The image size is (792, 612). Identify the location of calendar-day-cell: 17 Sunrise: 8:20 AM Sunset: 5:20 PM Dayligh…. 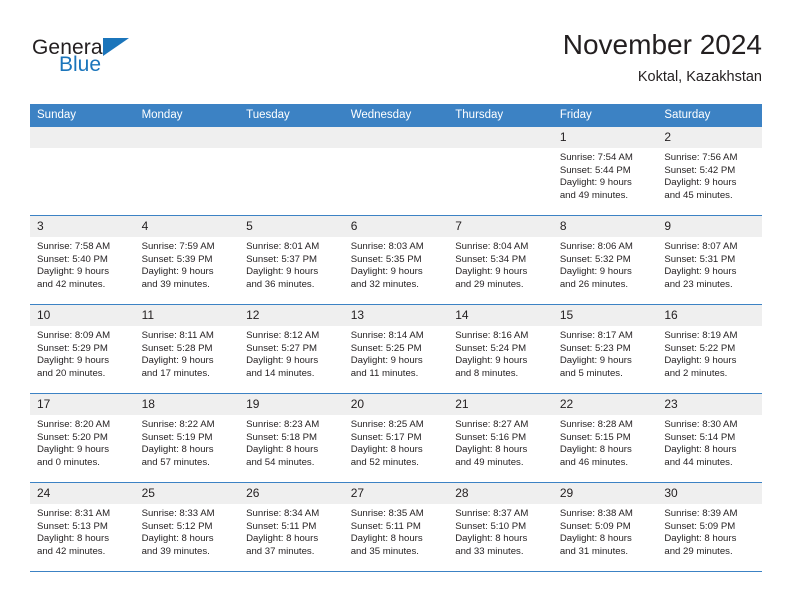
(82, 438).